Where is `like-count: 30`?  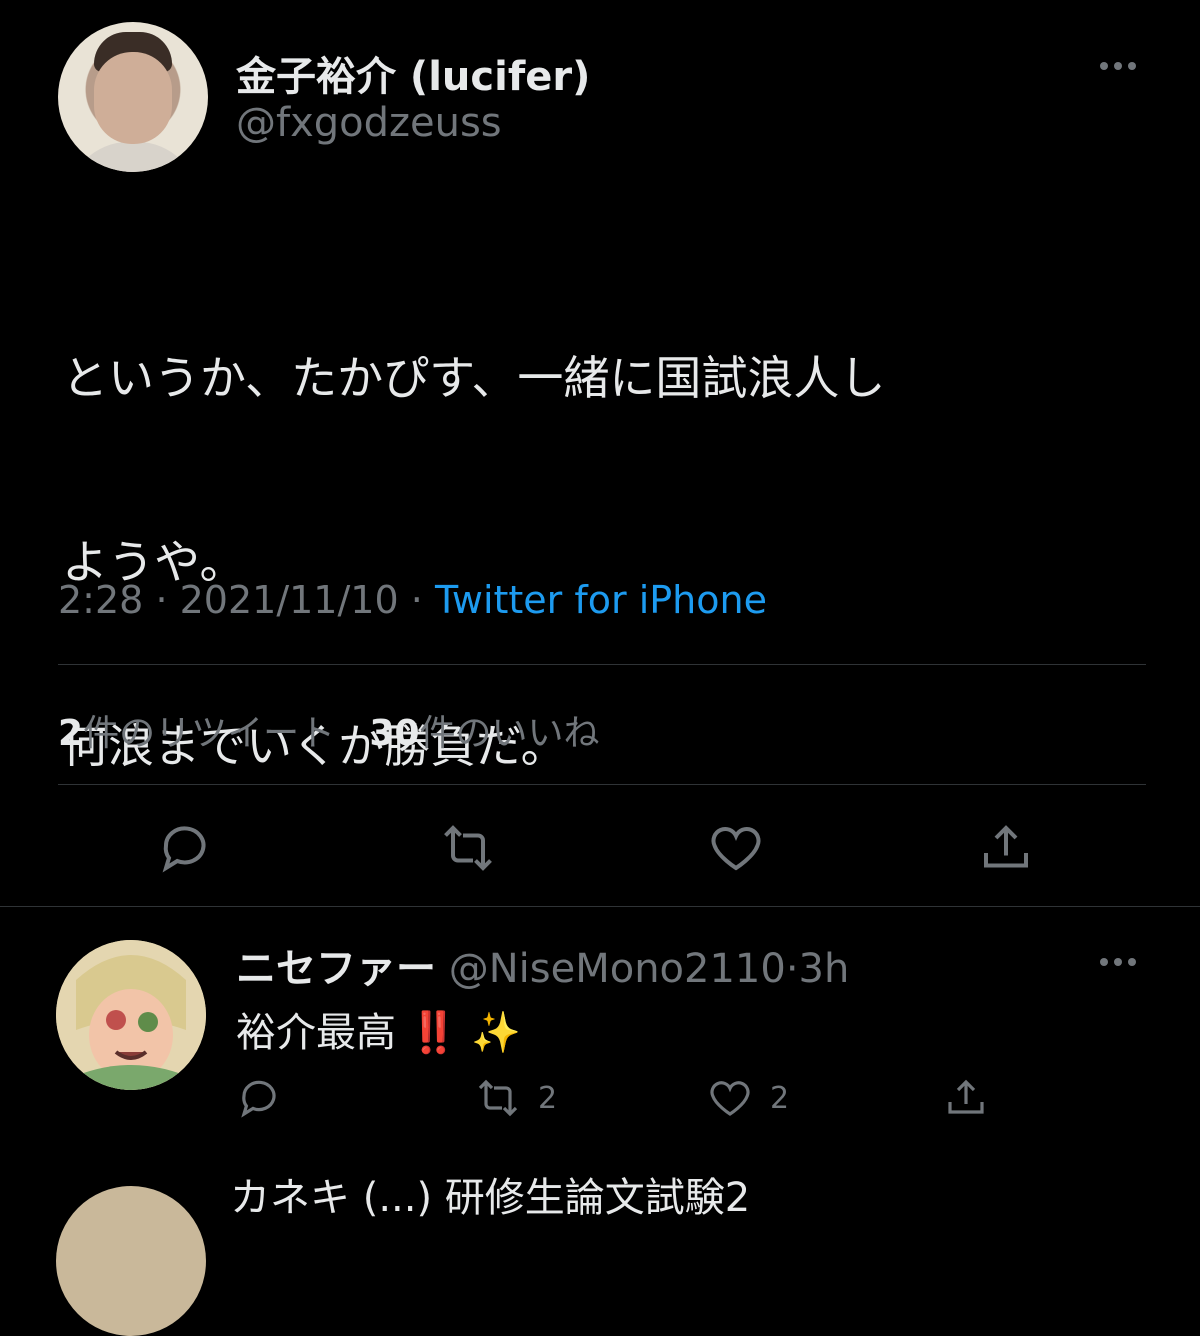 like-count: 30 is located at coordinates (394, 733).